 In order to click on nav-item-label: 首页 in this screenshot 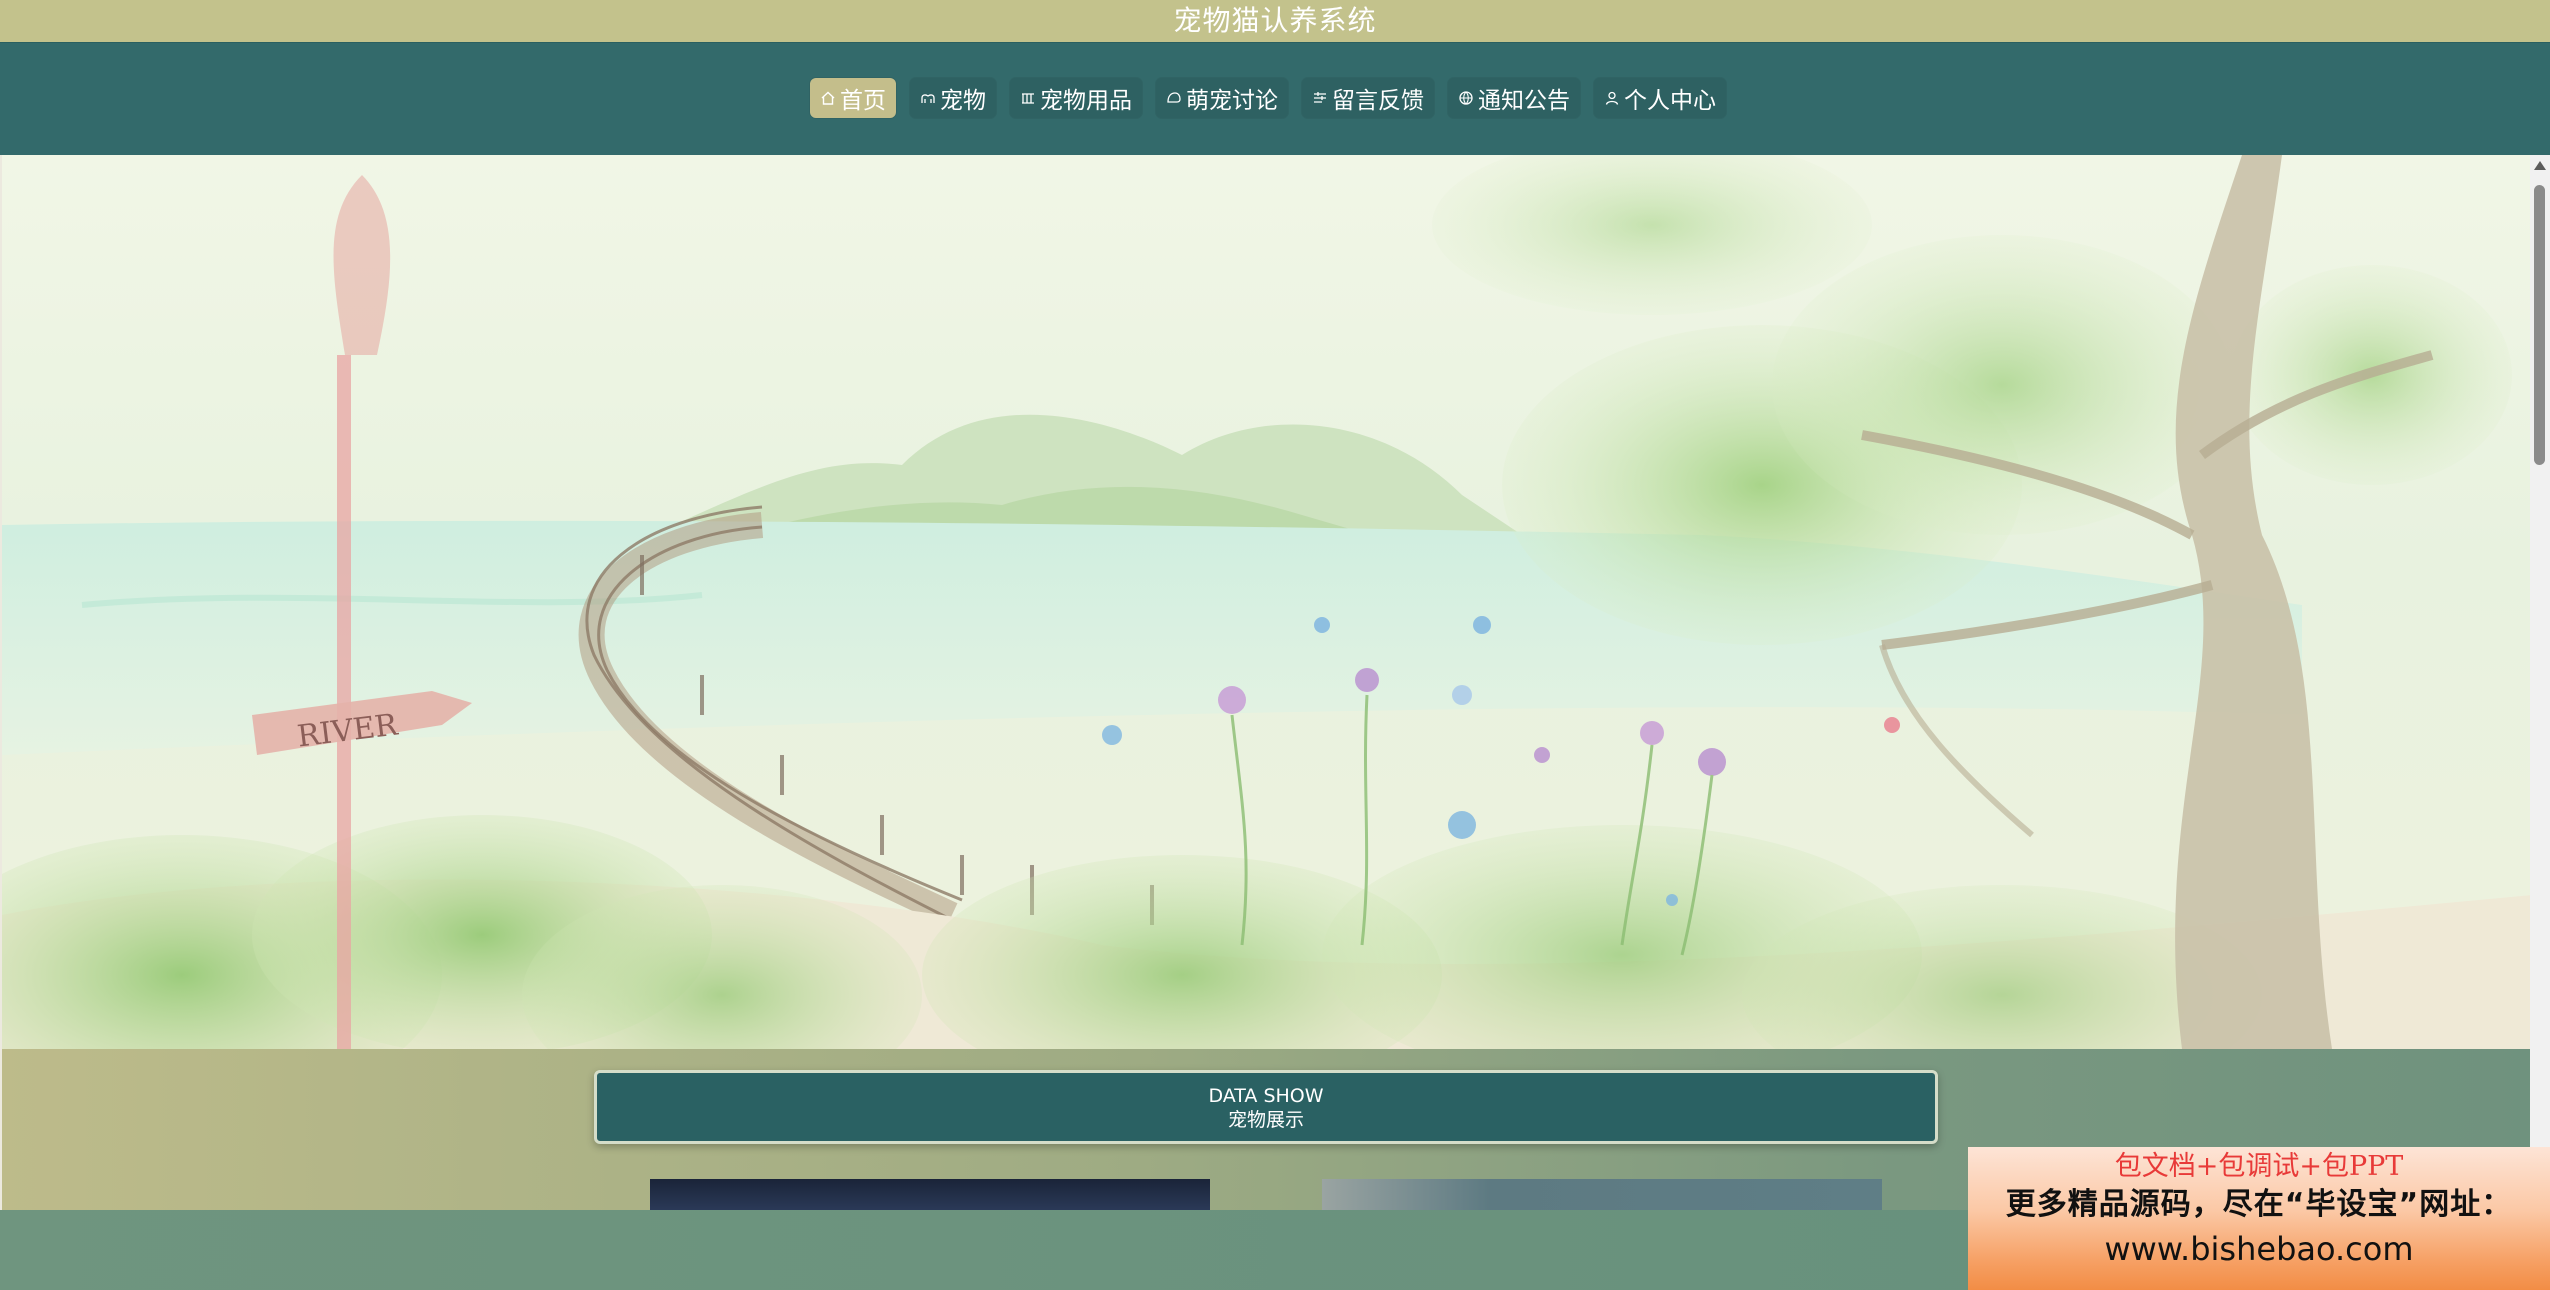, I will do `click(863, 101)`.